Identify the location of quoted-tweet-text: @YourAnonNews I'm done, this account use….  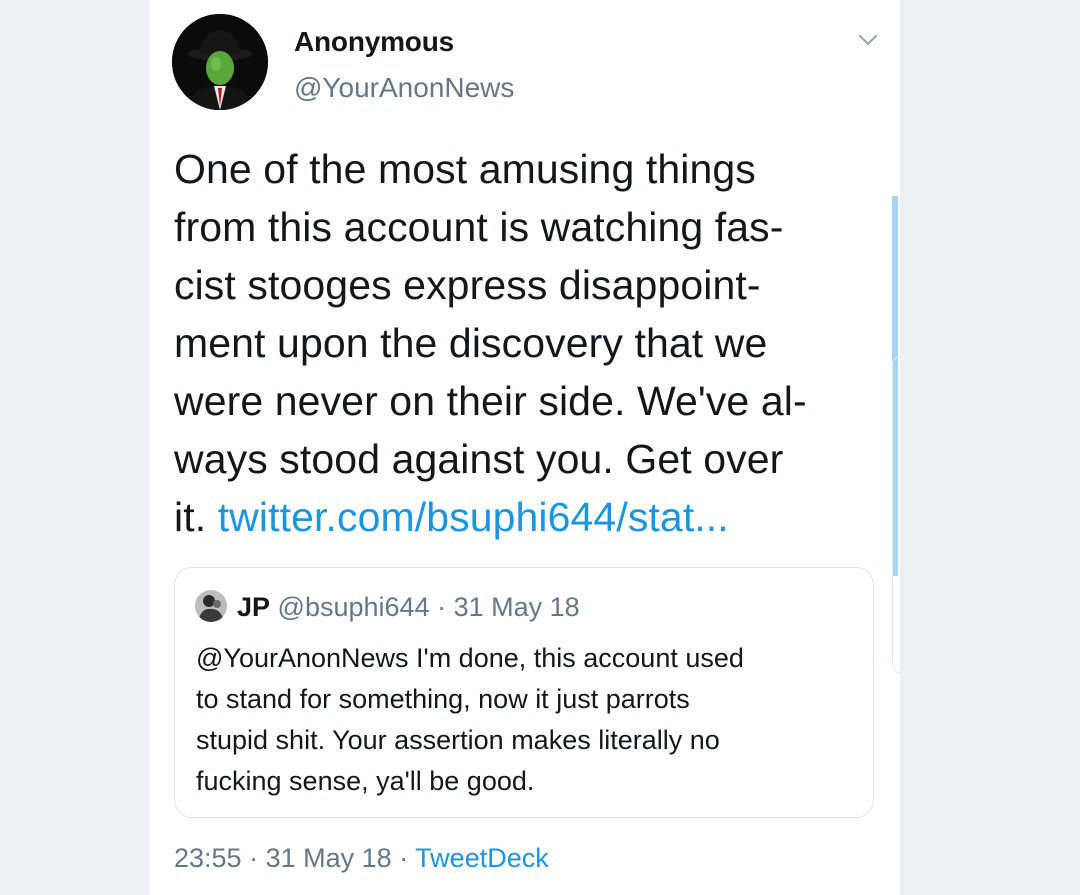
(470, 719).